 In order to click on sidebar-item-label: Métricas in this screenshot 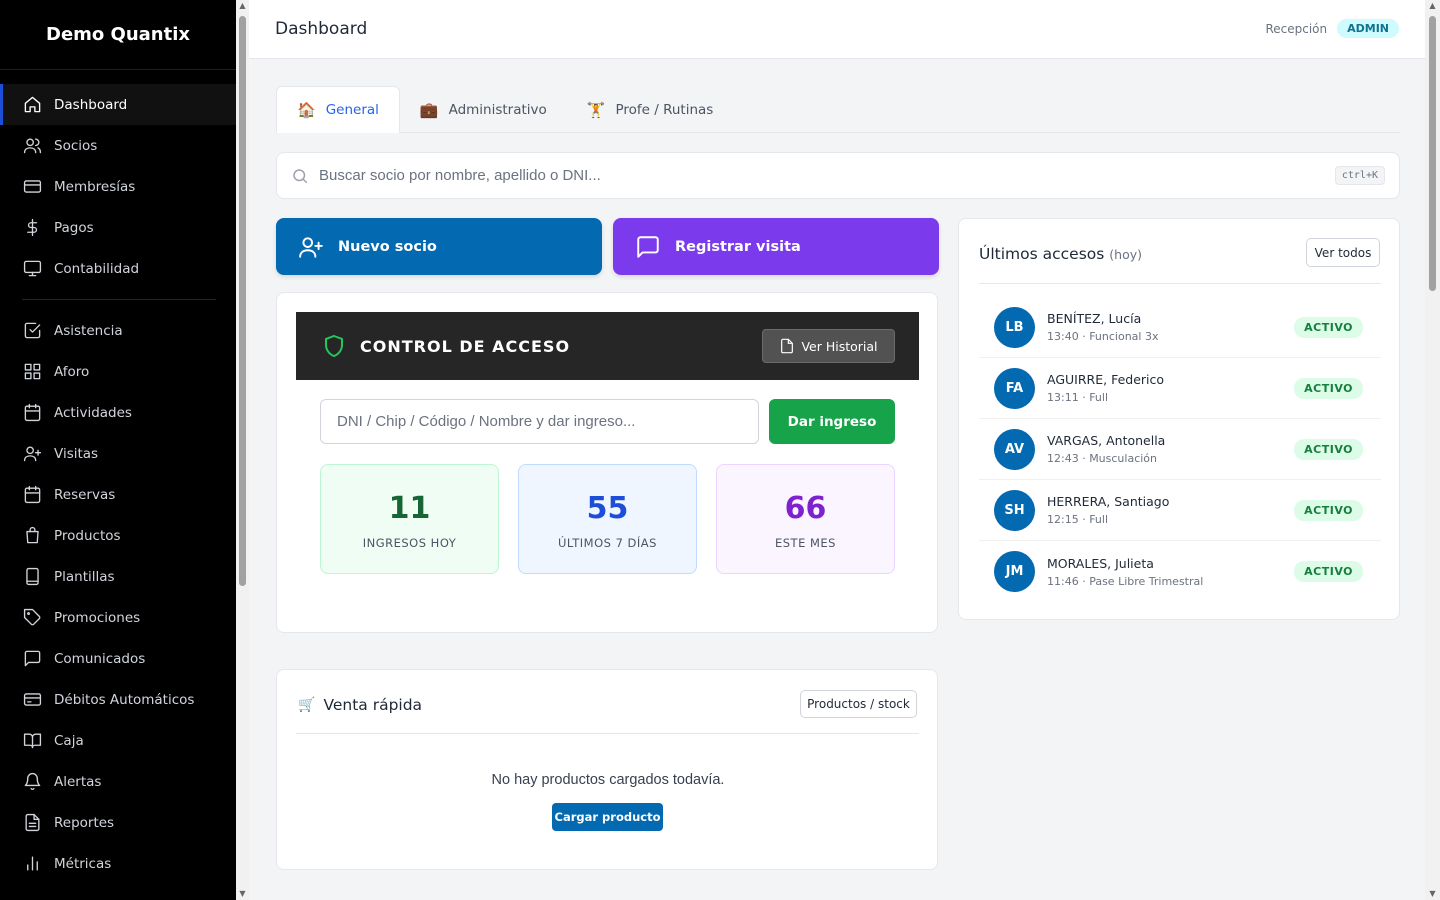, I will do `click(83, 863)`.